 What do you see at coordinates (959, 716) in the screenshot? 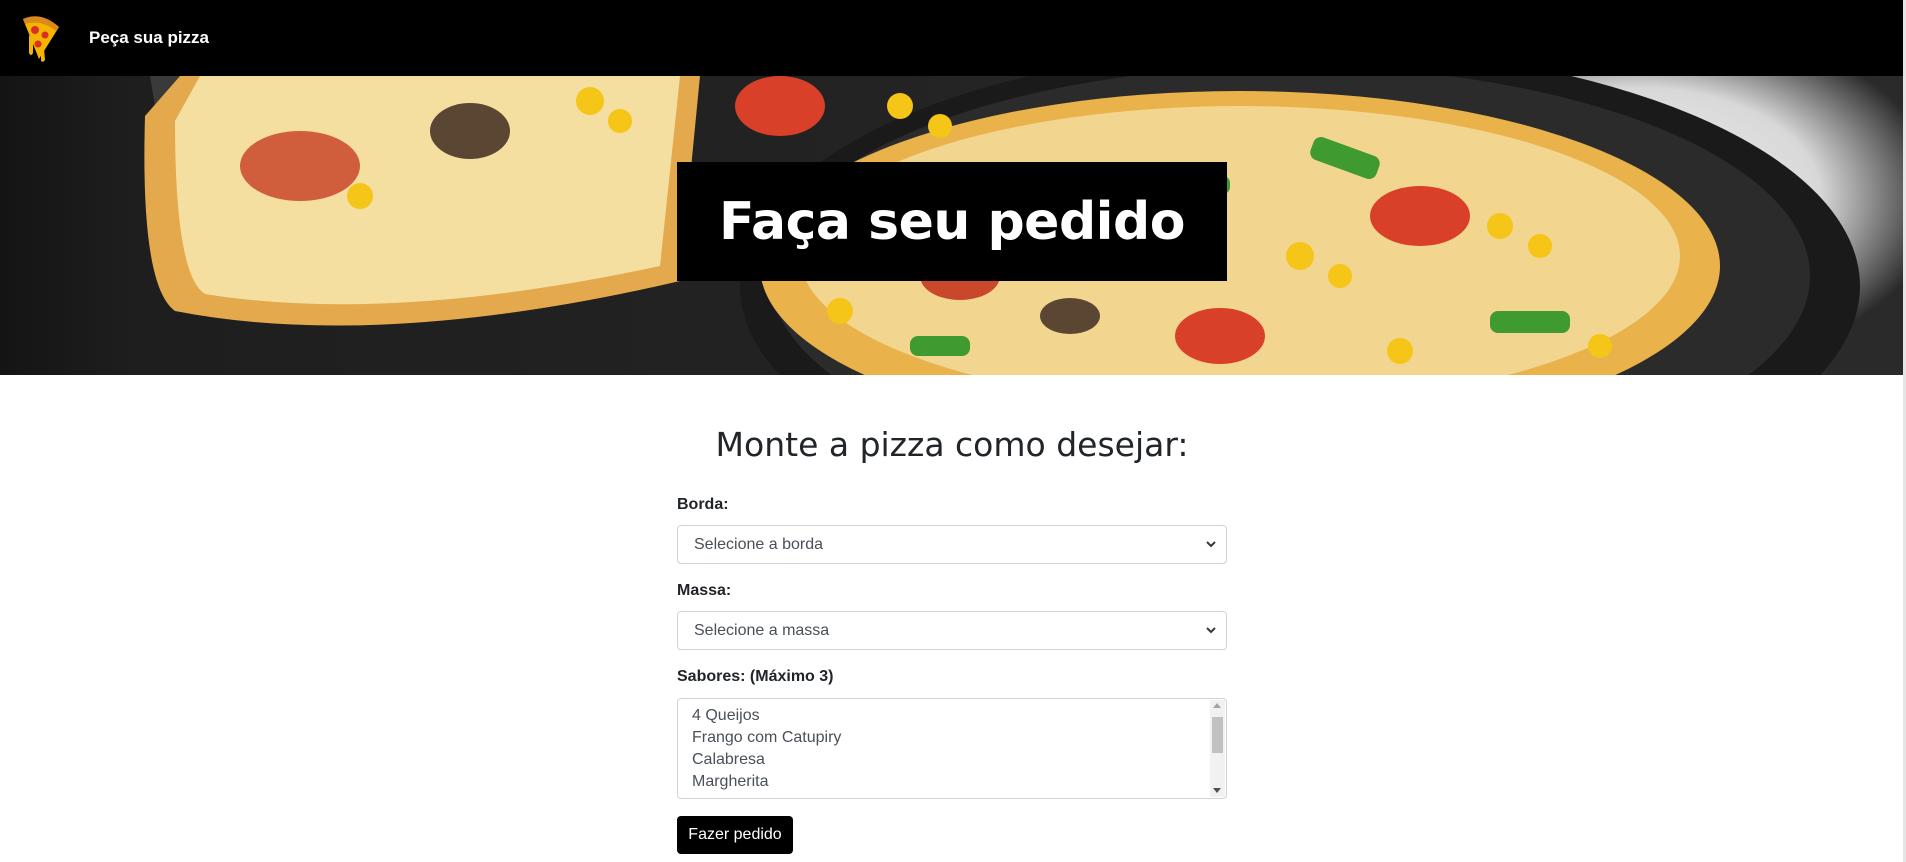
I see `sabor-option: 4 Queijos` at bounding box center [959, 716].